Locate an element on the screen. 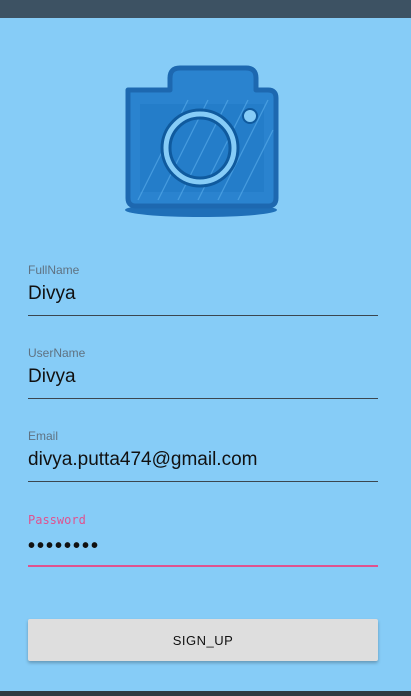 The image size is (411, 696). email-underline is located at coordinates (203, 481).